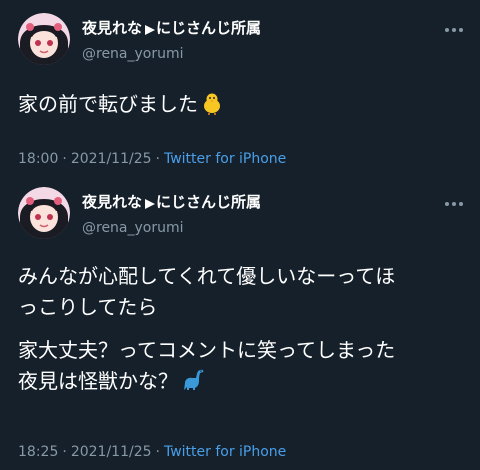 The width and height of the screenshot is (480, 470). I want to click on chick-emoji-icon, so click(212, 107).